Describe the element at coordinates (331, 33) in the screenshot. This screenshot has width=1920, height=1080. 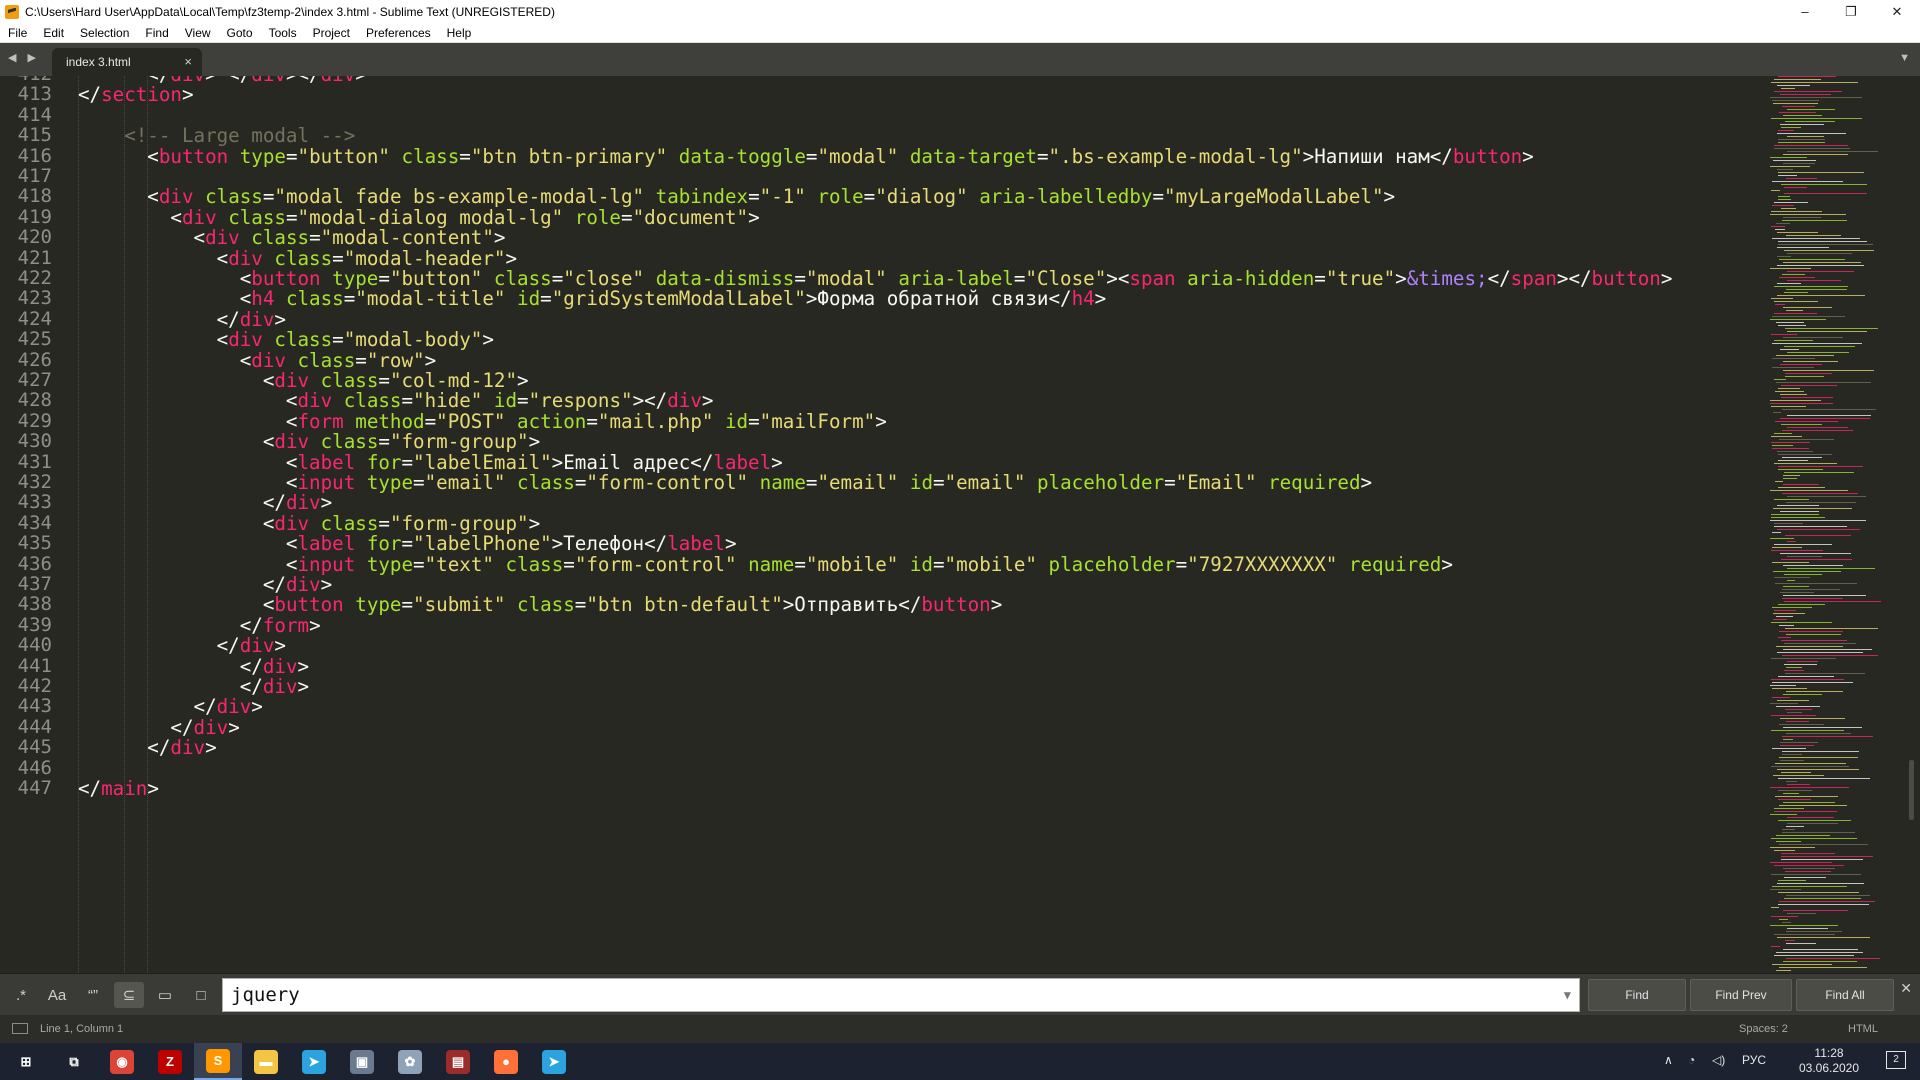
I see `menu-project: Project` at that location.